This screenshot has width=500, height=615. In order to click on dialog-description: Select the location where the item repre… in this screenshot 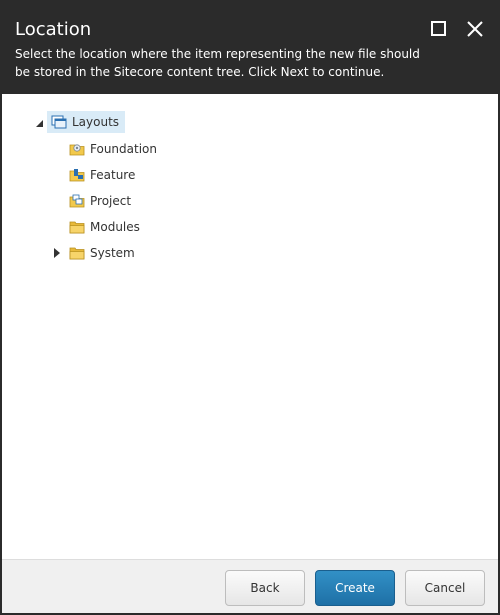, I will do `click(217, 63)`.